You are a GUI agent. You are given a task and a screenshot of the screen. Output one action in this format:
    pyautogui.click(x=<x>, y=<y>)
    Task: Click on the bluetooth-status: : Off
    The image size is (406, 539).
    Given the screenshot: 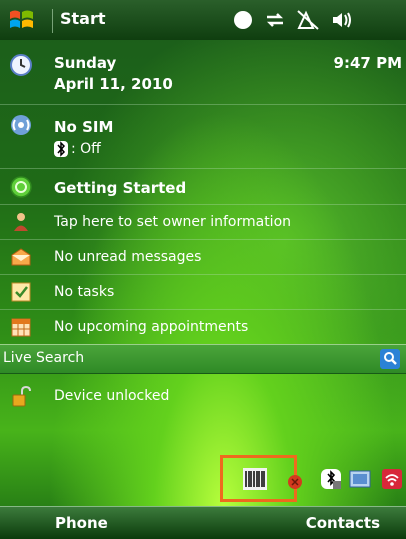 What is the action you would take?
    pyautogui.click(x=77, y=149)
    